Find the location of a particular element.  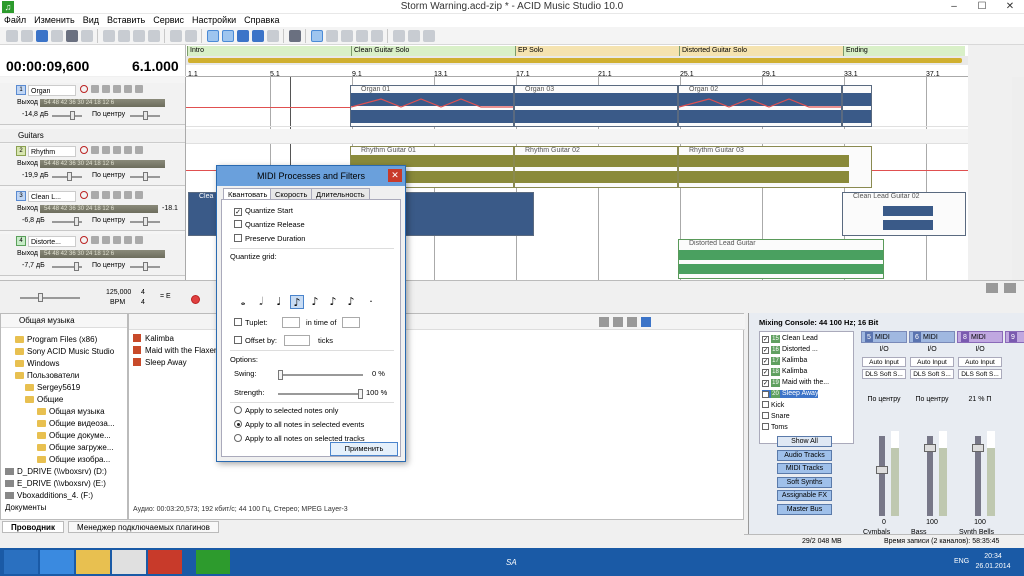

loop-region-bar is located at coordinates (577, 60).